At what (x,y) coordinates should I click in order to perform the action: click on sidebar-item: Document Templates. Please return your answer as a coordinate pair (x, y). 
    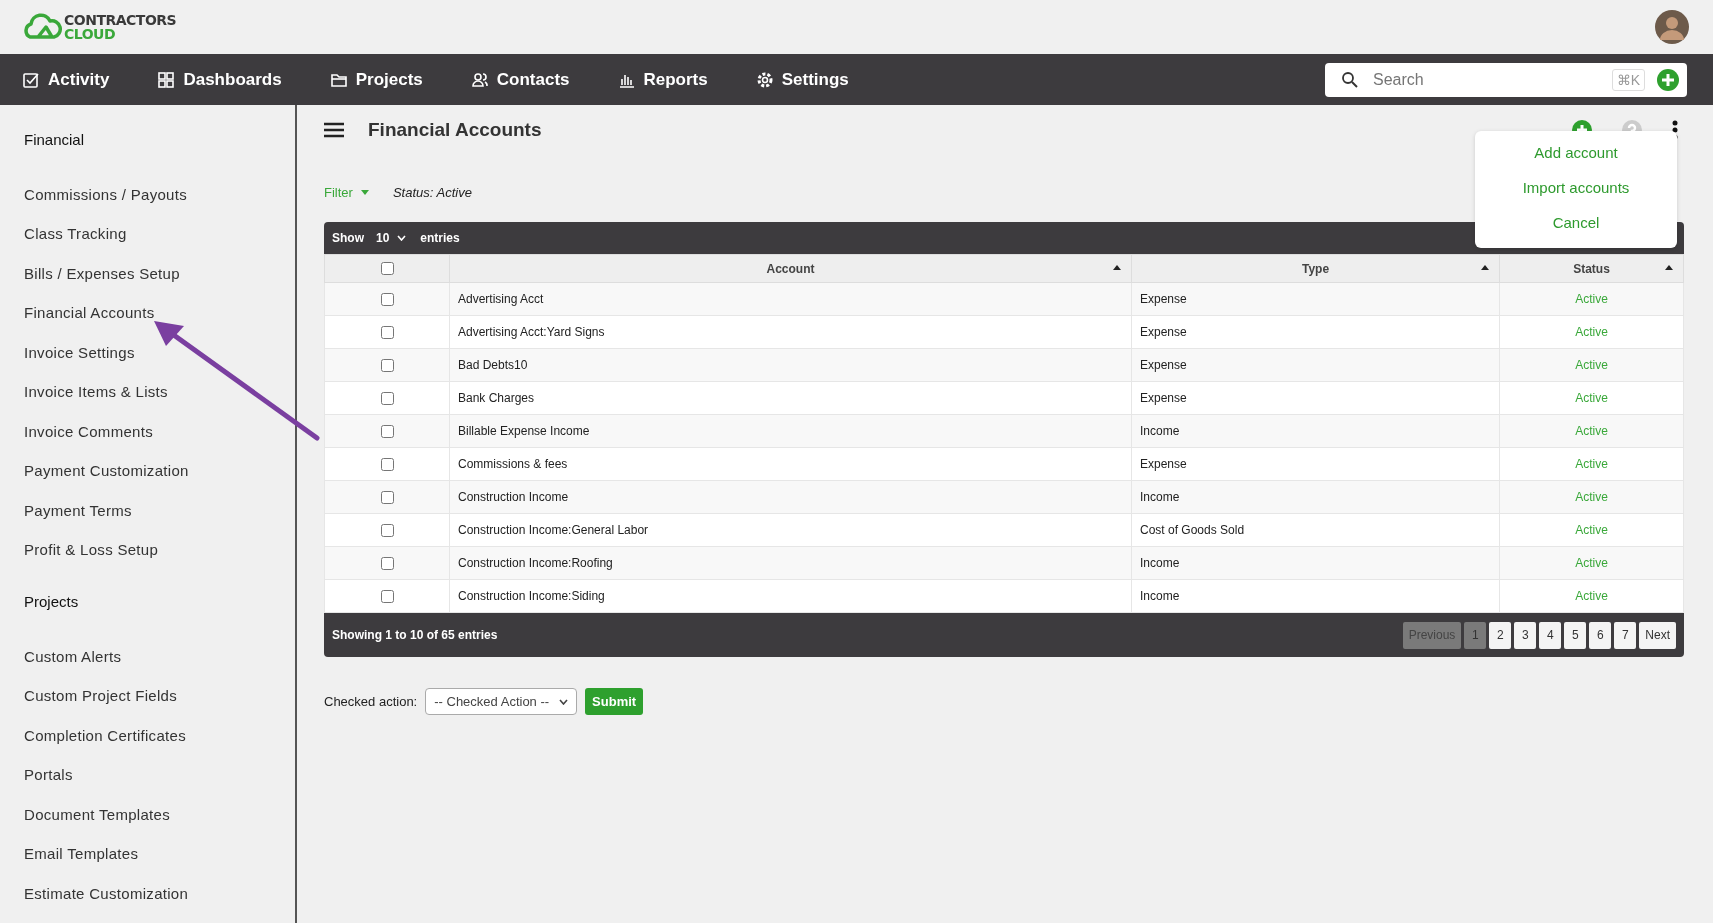
    Looking at the image, I should click on (159, 824).